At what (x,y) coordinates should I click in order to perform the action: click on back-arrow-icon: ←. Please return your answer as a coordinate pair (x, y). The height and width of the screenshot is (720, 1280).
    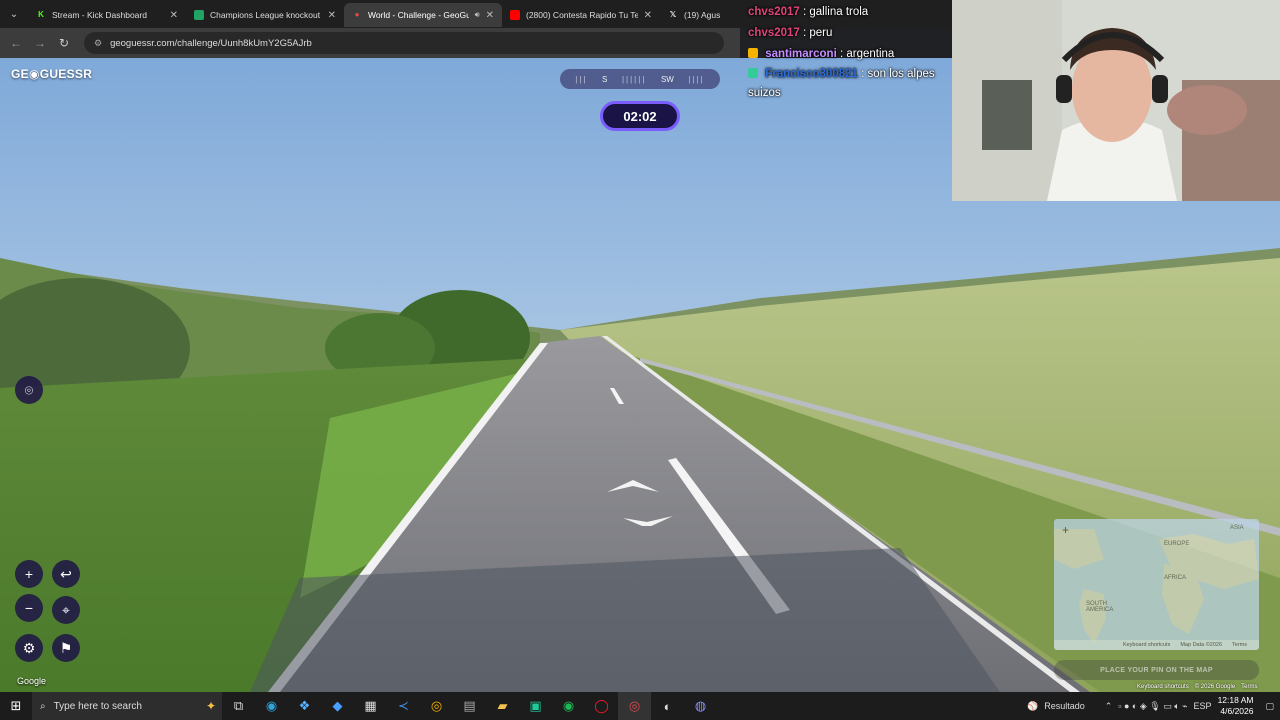
    Looking at the image, I should click on (16, 43).